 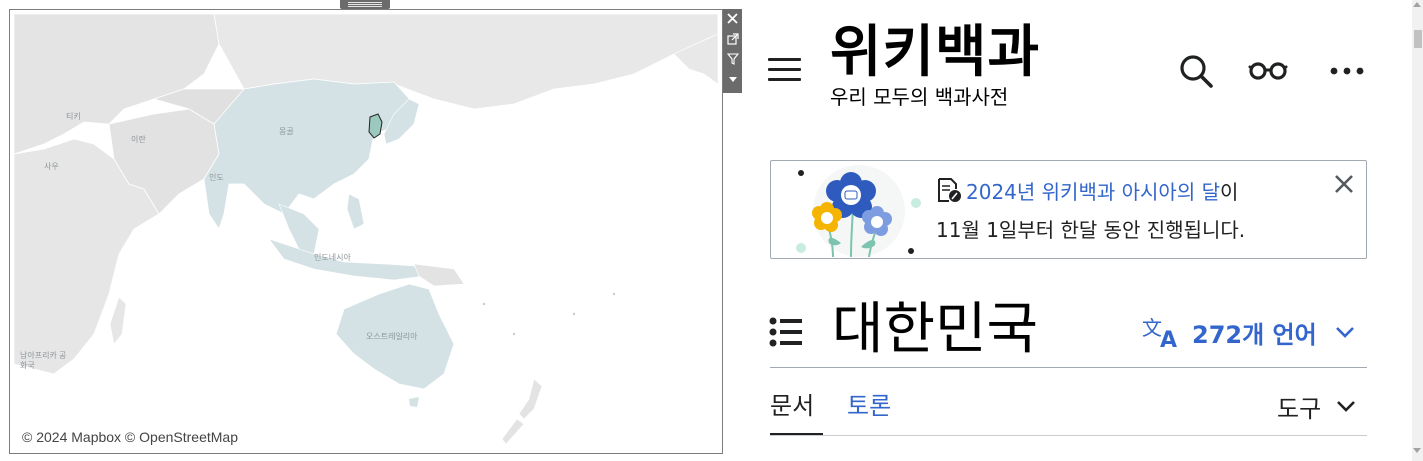 What do you see at coordinates (935, 52) in the screenshot?
I see `site-wordmark: 위키백과` at bounding box center [935, 52].